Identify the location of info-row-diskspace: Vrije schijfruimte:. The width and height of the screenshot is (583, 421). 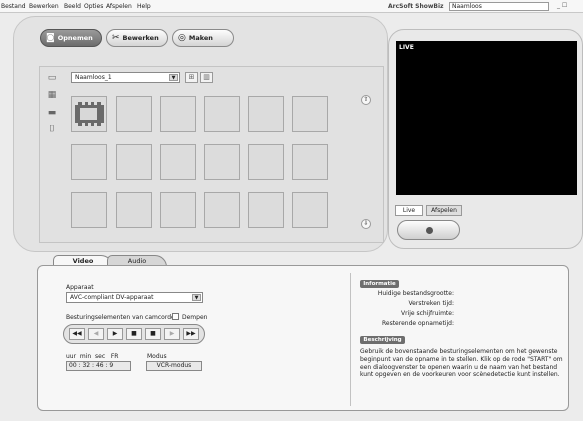
(427, 313).